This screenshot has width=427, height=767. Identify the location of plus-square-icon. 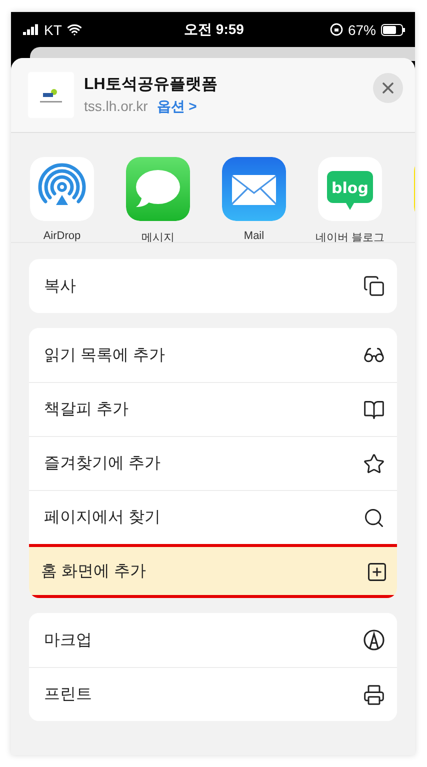
(377, 571).